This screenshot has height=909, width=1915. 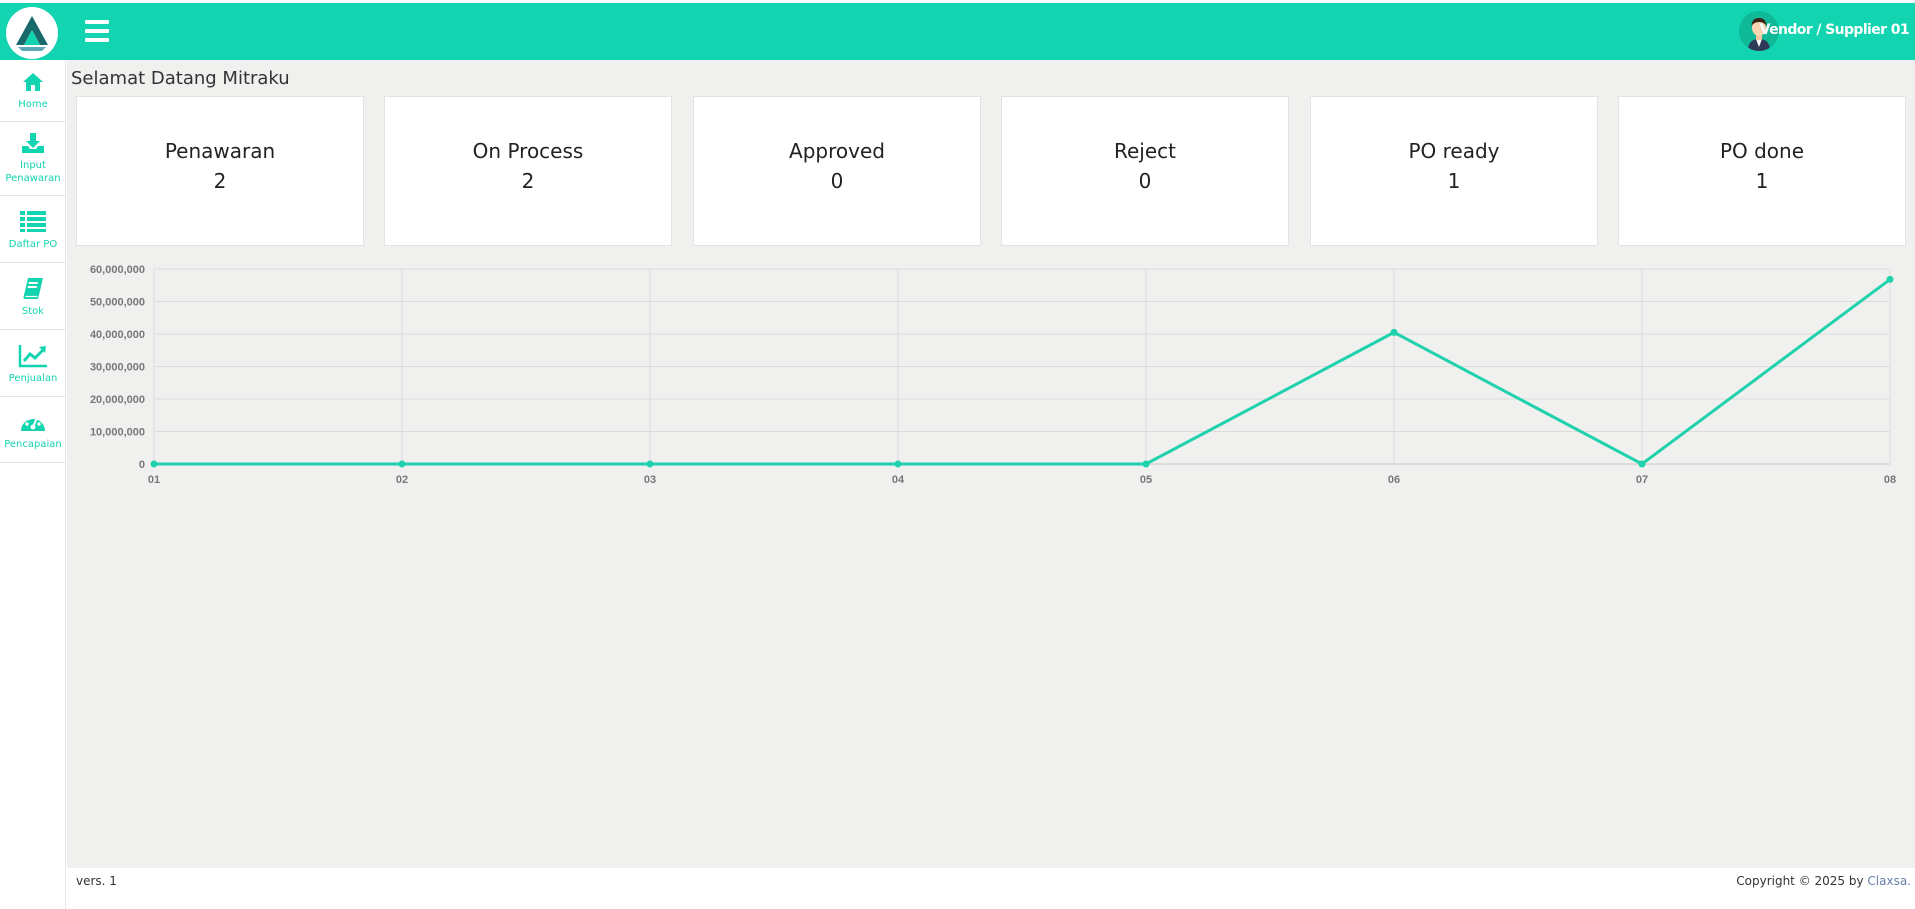 I want to click on version-text: vers. 1, so click(x=96, y=881).